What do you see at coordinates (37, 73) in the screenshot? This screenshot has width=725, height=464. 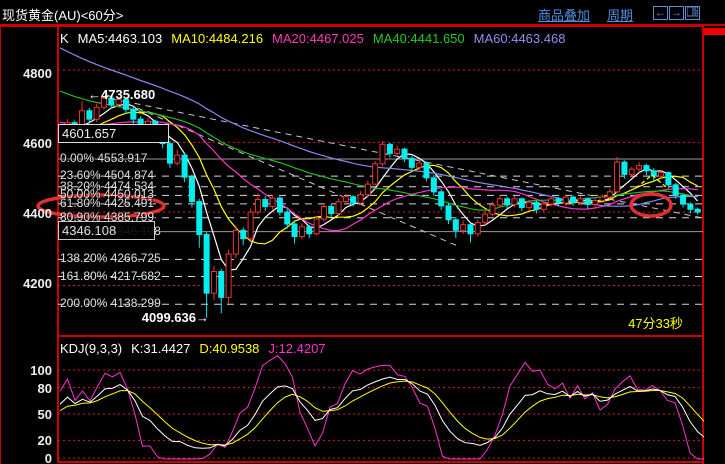 I see `price-axis-label: 4800` at bounding box center [37, 73].